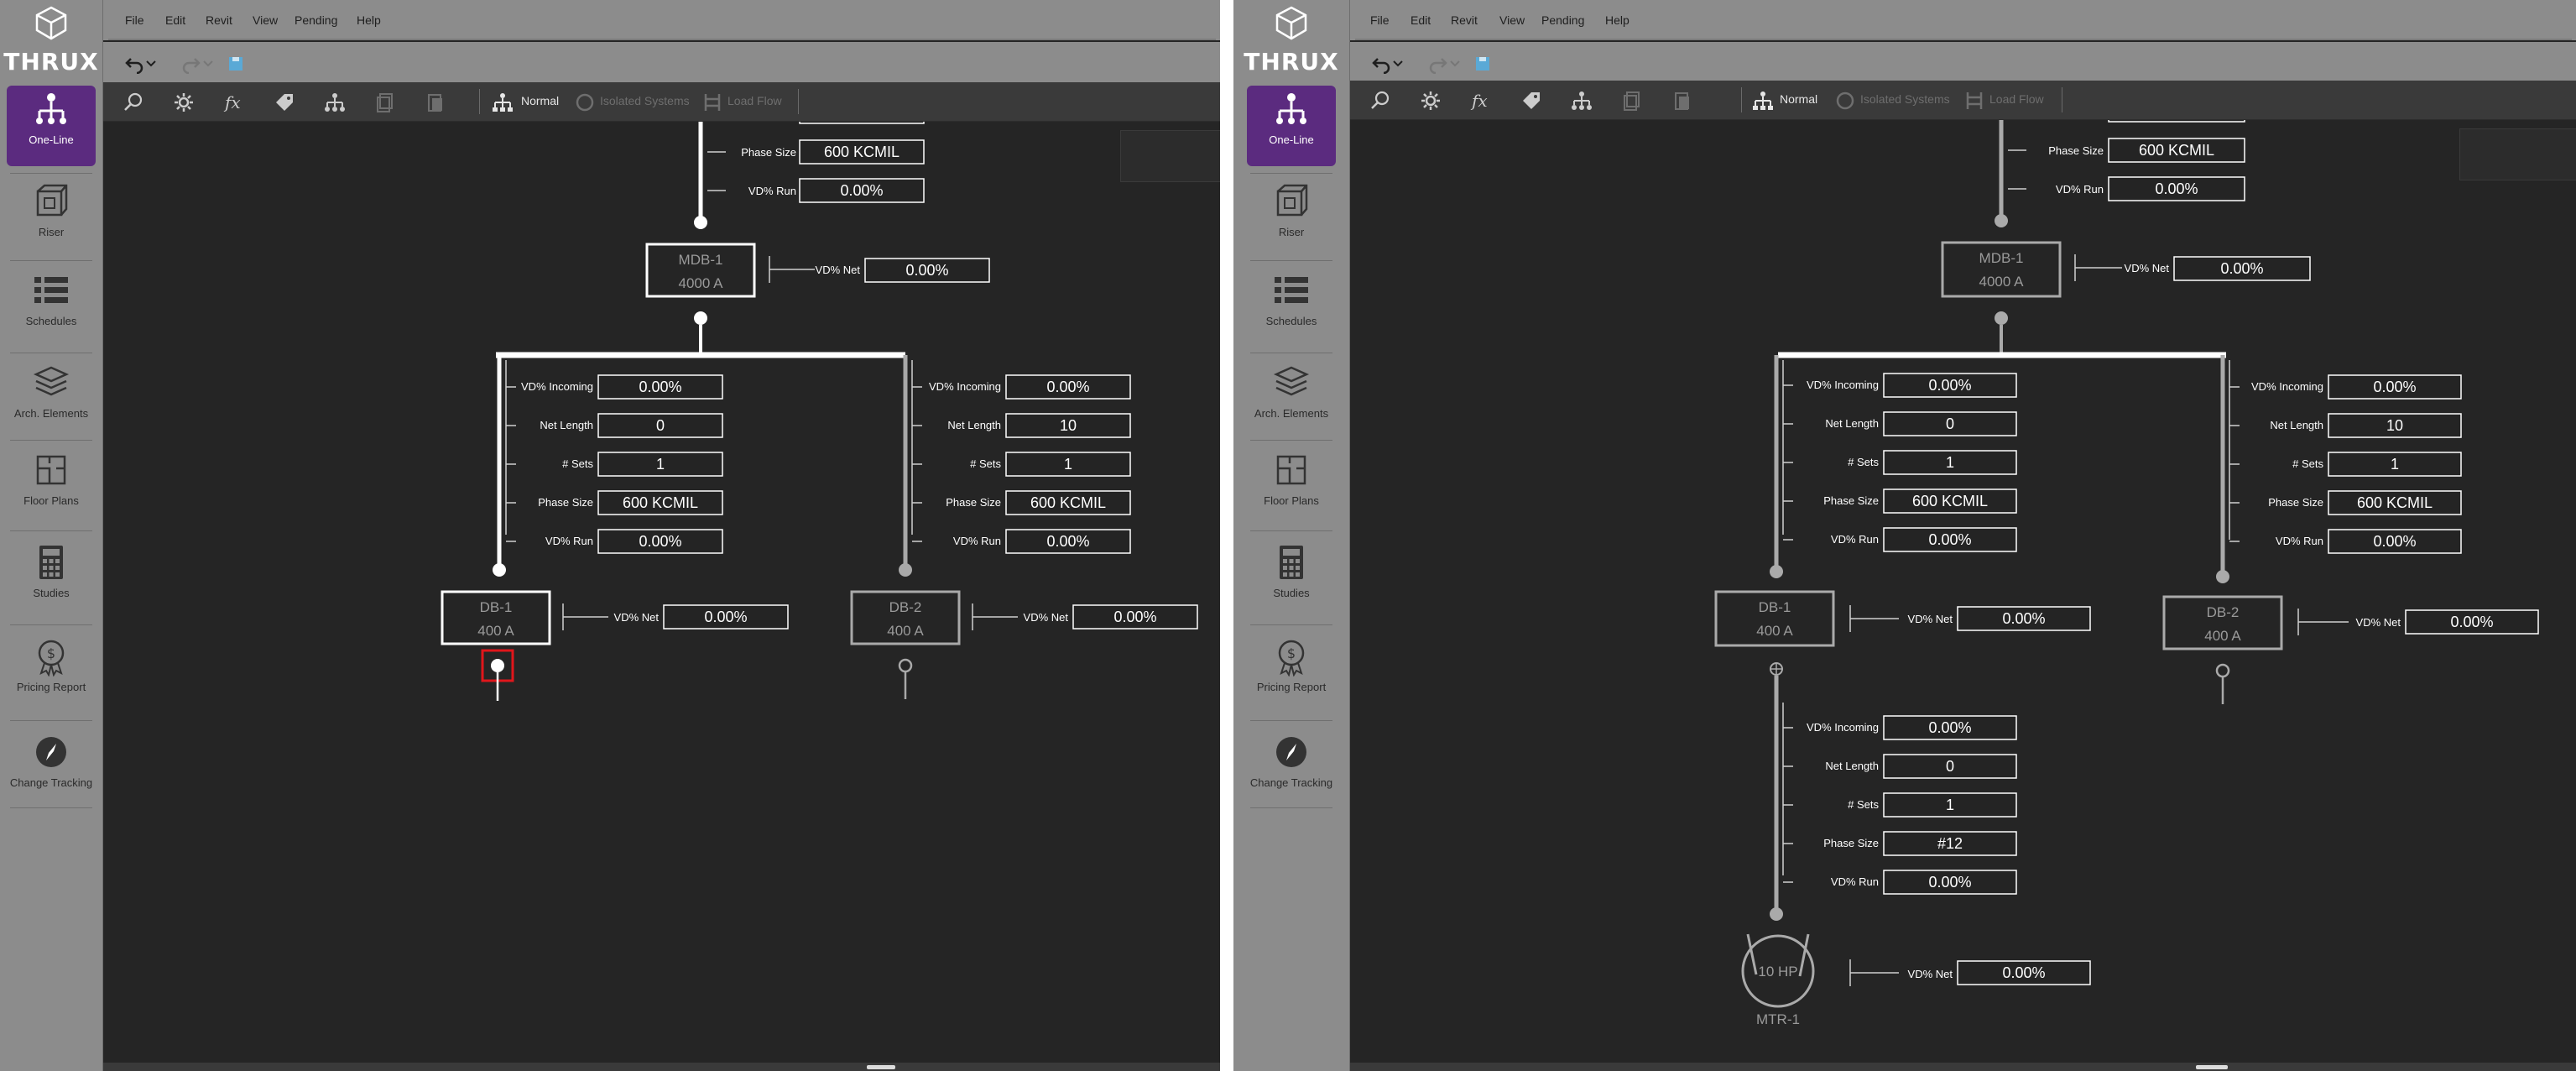 The width and height of the screenshot is (2576, 1071). What do you see at coordinates (1950, 462) in the screenshot?
I see `sets-value: 1` at bounding box center [1950, 462].